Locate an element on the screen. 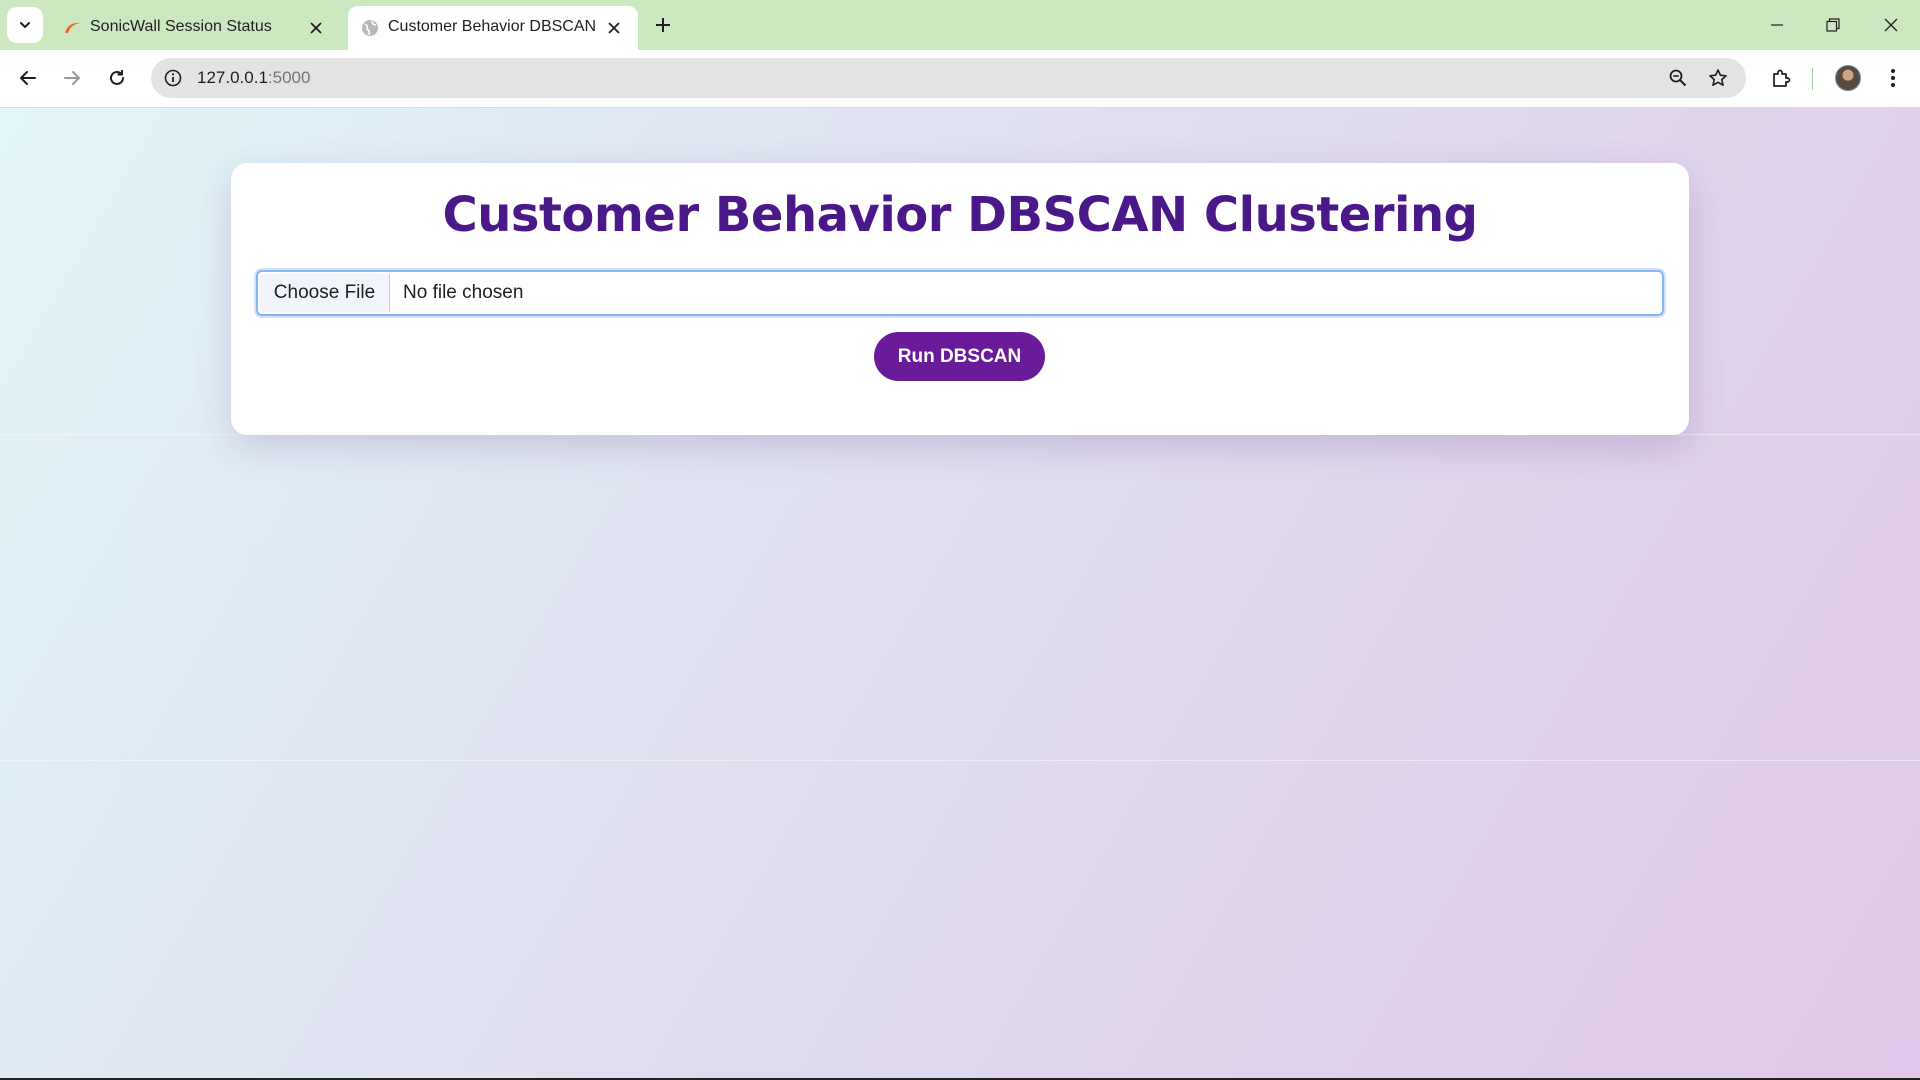  reload-icon is located at coordinates (117, 77).